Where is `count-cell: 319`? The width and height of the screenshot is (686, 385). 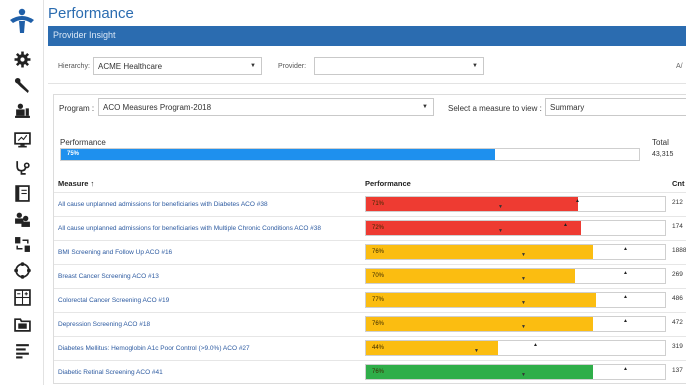
count-cell: 319 is located at coordinates (677, 346).